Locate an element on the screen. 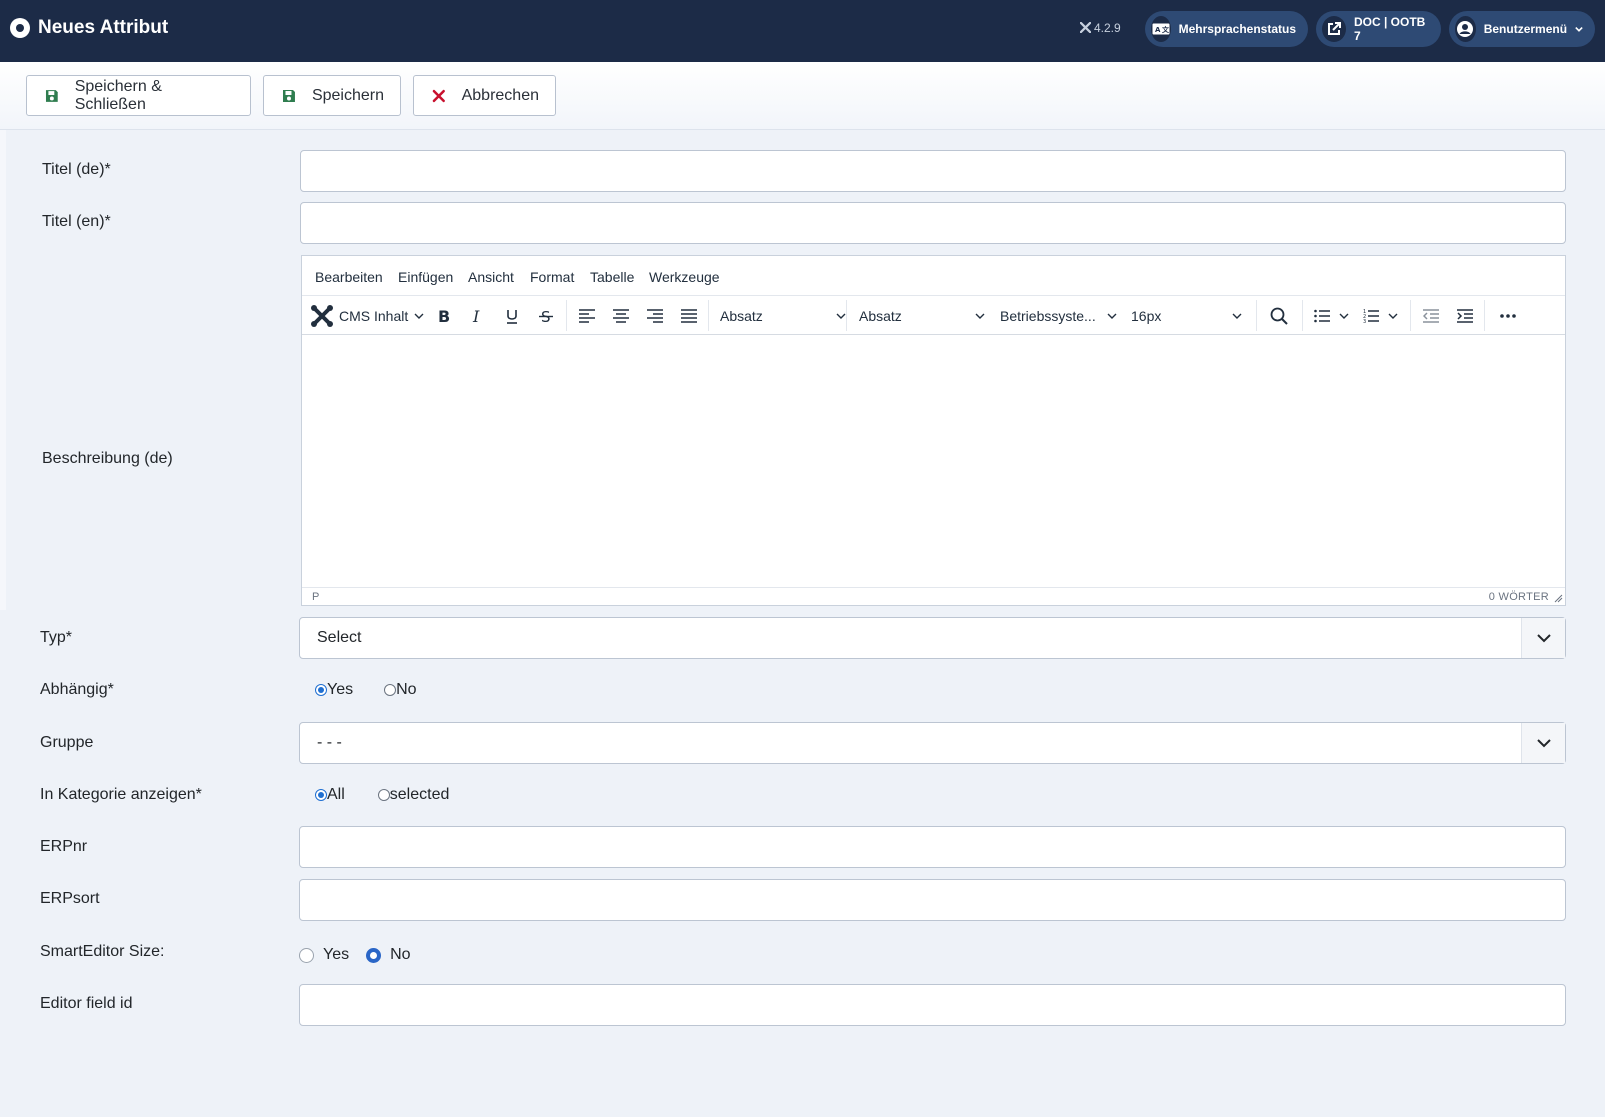 The width and height of the screenshot is (1605, 1117). align-left-button is located at coordinates (587, 315).